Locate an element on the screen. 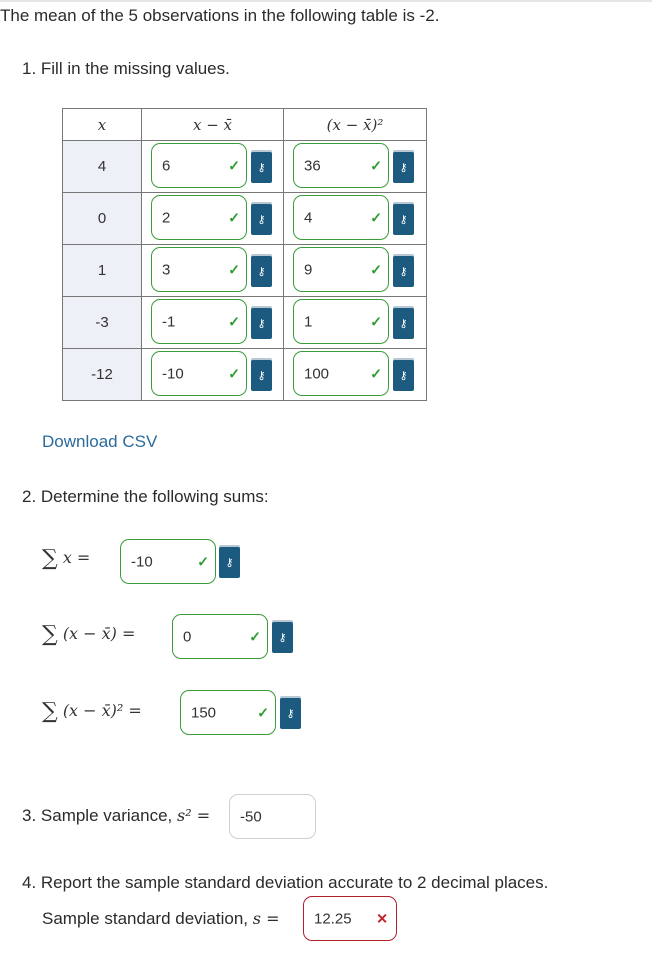 Image resolution: width=652 pixels, height=961 pixels. deviation-cell: 3 ✓ ⚷ is located at coordinates (212, 270).